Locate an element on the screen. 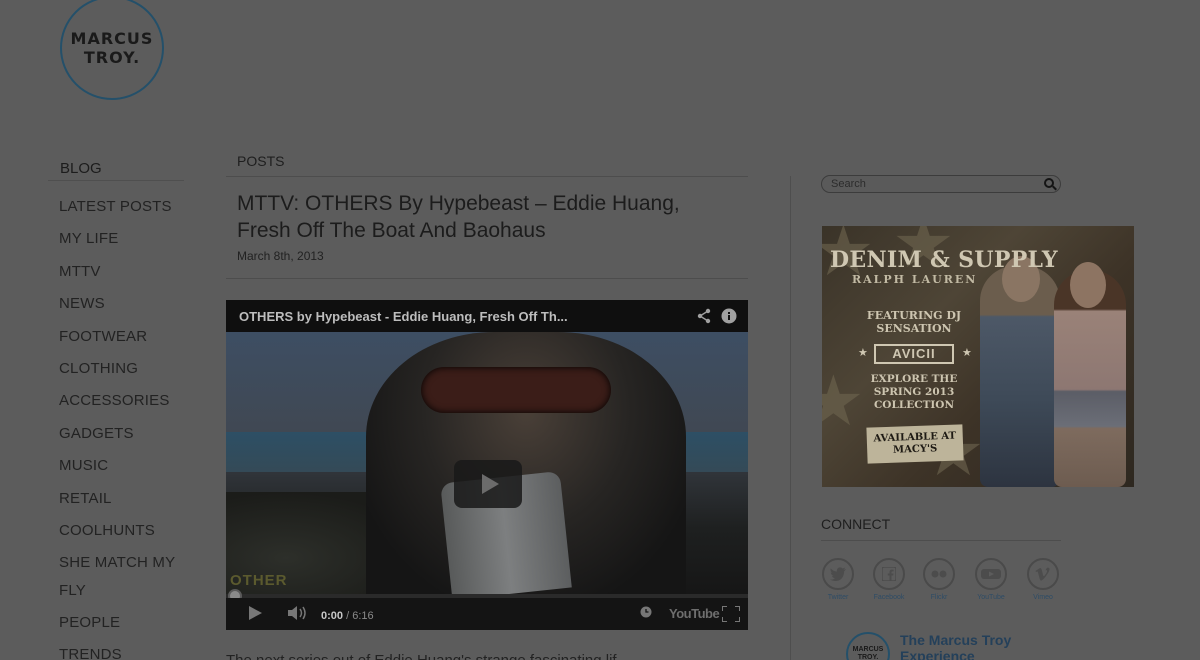  ad-explore-text: EXPLORE THE SPRING 2013 COLLECTION is located at coordinates (914, 392).